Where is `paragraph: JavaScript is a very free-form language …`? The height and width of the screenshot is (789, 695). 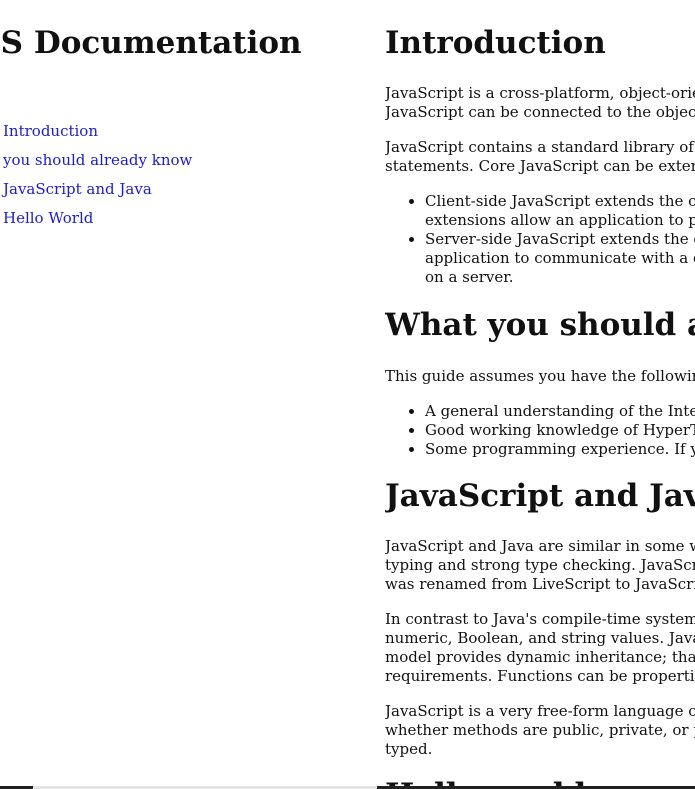 paragraph: JavaScript is a very free-form language … is located at coordinates (540, 730).